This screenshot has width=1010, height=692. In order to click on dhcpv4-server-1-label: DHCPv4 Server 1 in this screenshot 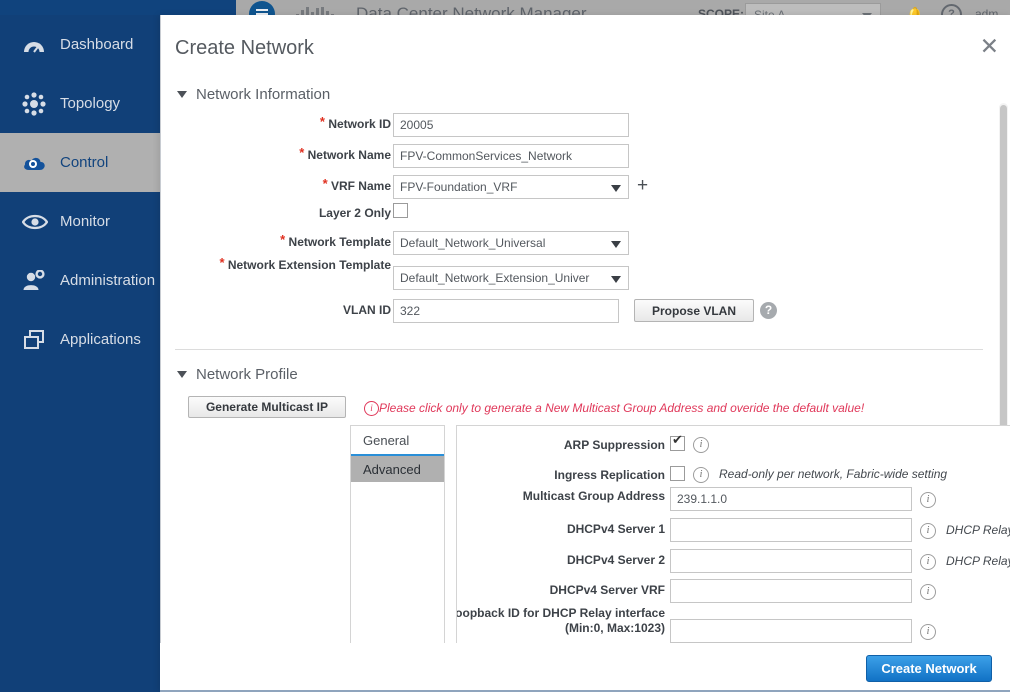, I will do `click(615, 529)`.